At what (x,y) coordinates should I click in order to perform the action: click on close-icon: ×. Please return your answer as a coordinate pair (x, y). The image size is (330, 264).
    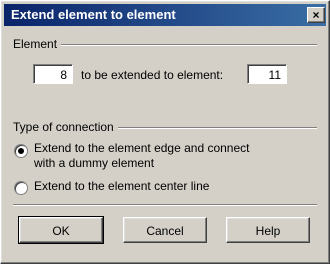
    Looking at the image, I should click on (316, 15).